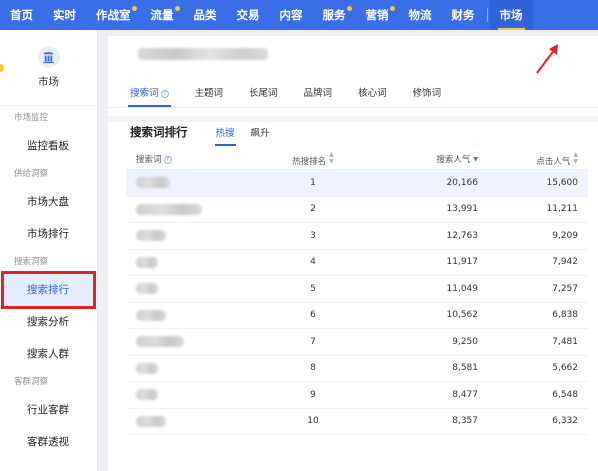 The width and height of the screenshot is (598, 471). What do you see at coordinates (48, 202) in the screenshot?
I see `sidebar-item-1-0: 市场大盘` at bounding box center [48, 202].